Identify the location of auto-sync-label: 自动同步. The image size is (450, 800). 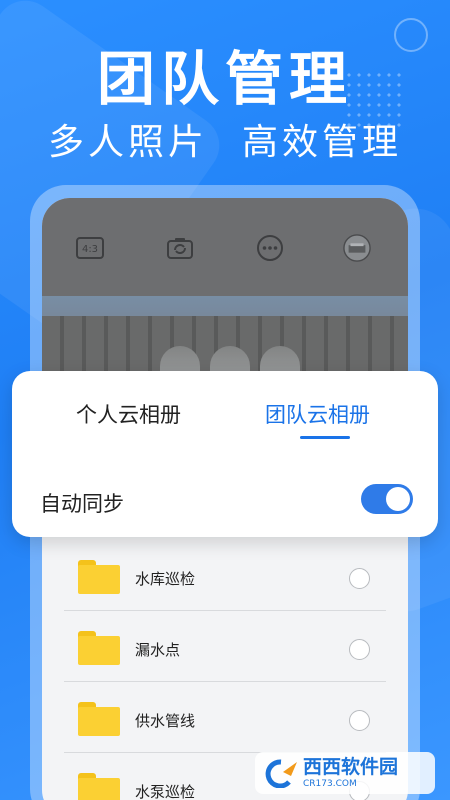
(82, 504).